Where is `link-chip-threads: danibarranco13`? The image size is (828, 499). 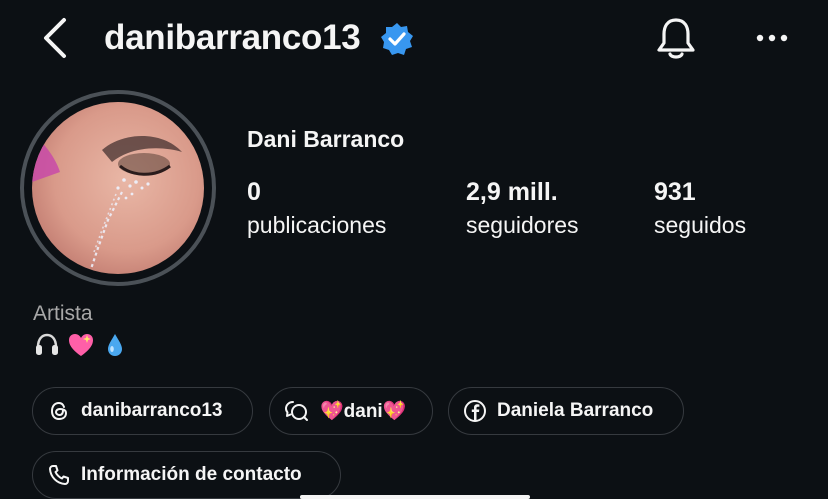
link-chip-threads: danibarranco13 is located at coordinates (142, 411).